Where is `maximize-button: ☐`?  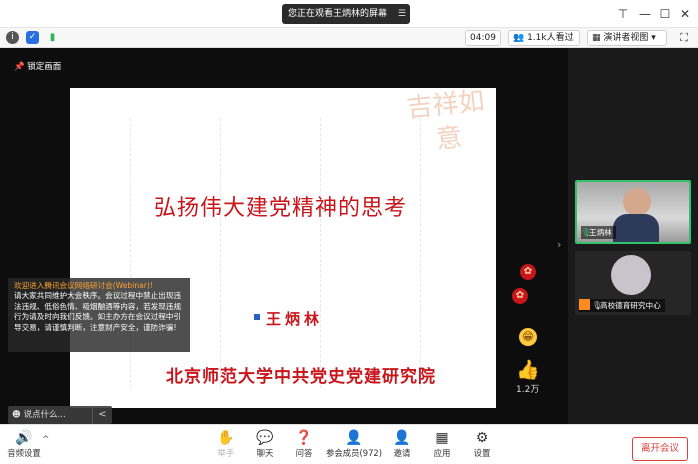 maximize-button: ☐ is located at coordinates (665, 14).